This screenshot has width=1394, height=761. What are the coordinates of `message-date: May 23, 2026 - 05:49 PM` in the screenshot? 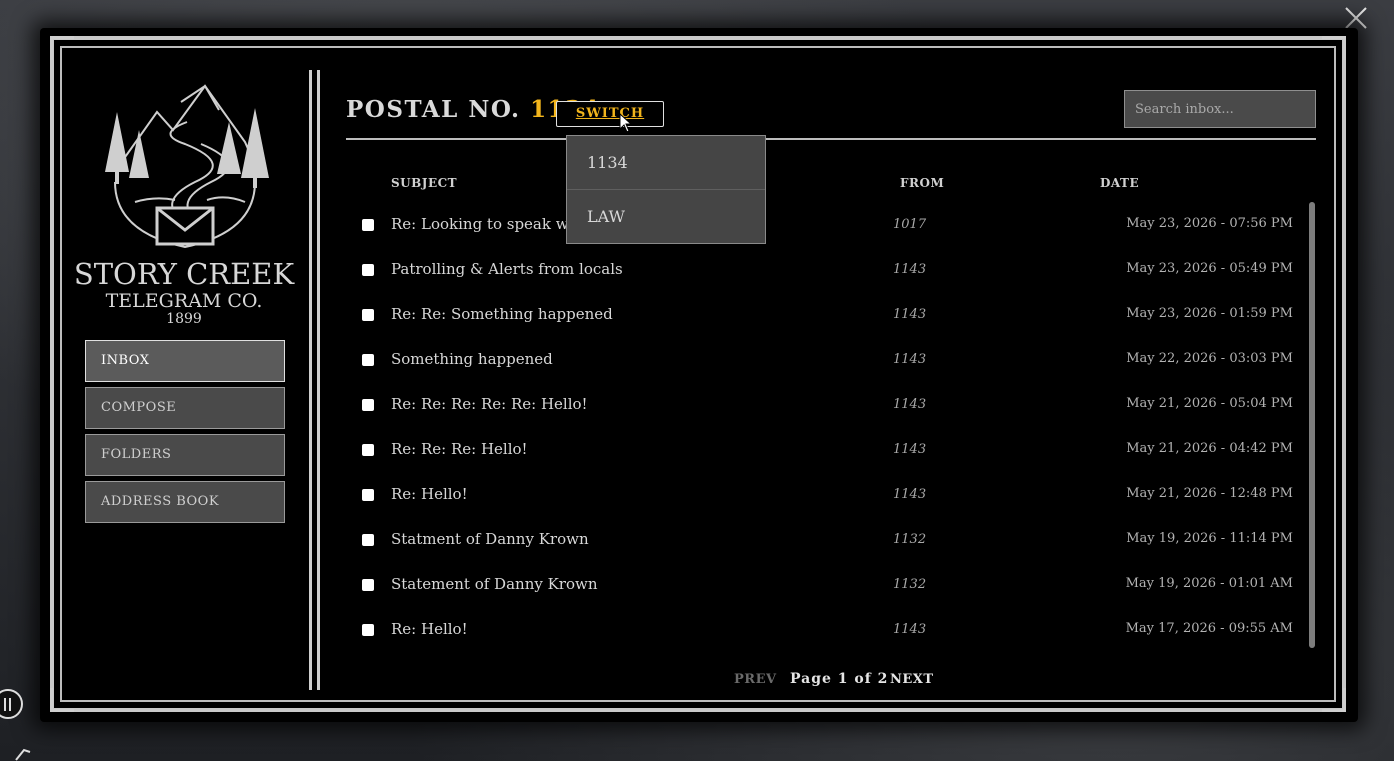 It's located at (1209, 268).